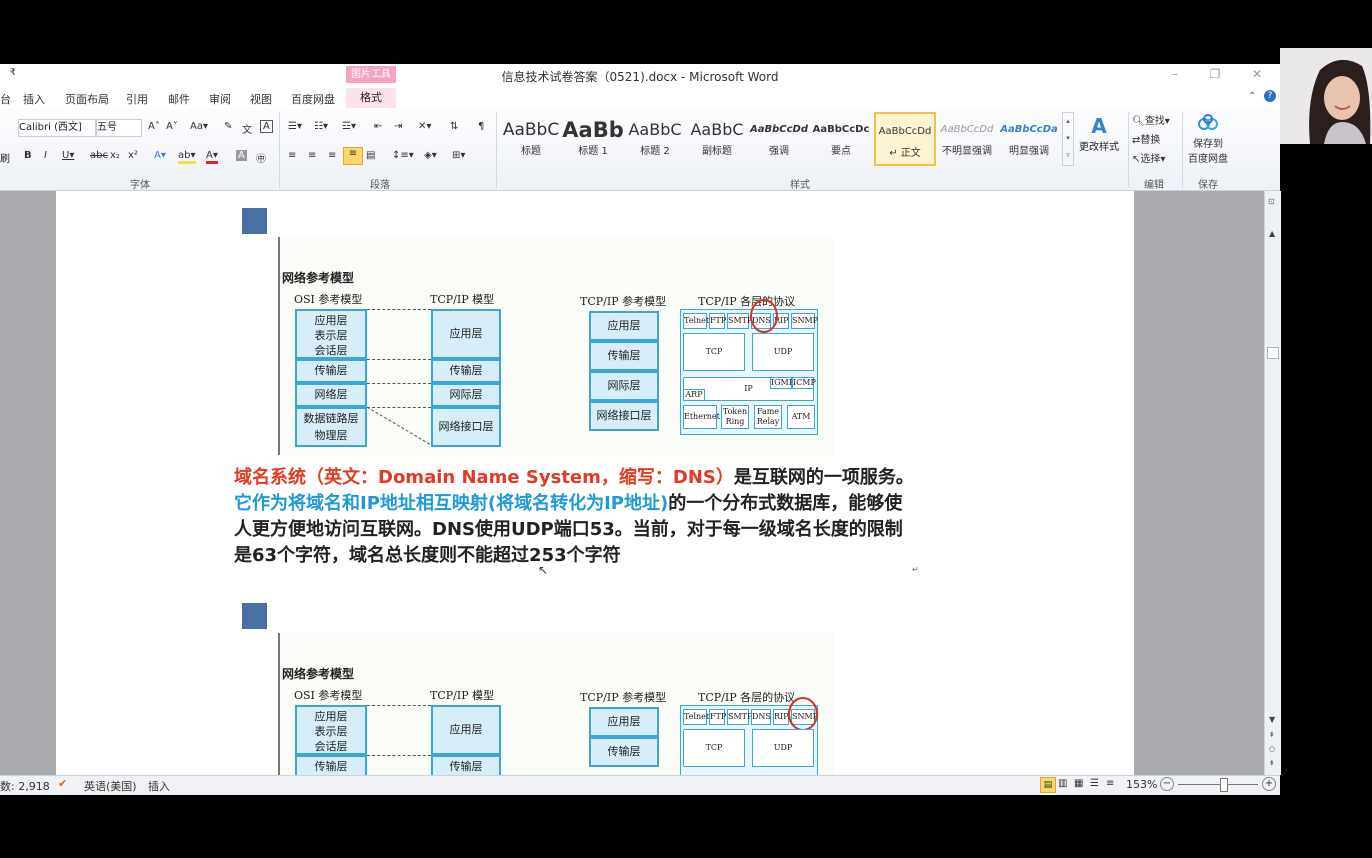 Image resolution: width=1372 pixels, height=858 pixels. Describe the element at coordinates (87, 99) in the screenshot. I see `tab-page-layout: 页面布局` at that location.